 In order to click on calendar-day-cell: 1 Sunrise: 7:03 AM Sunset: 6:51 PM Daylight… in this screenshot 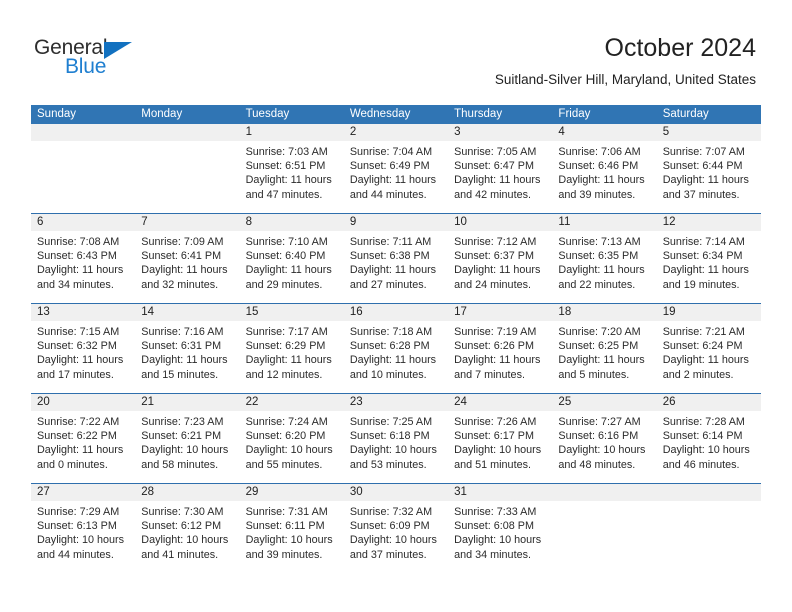, I will do `click(291, 168)`.